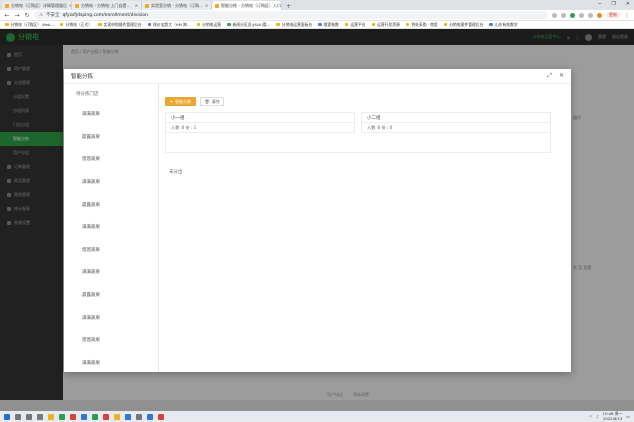 Image resolution: width=634 pixels, height=422 pixels. I want to click on bookmark-item: 运营开发资源, so click(385, 25).